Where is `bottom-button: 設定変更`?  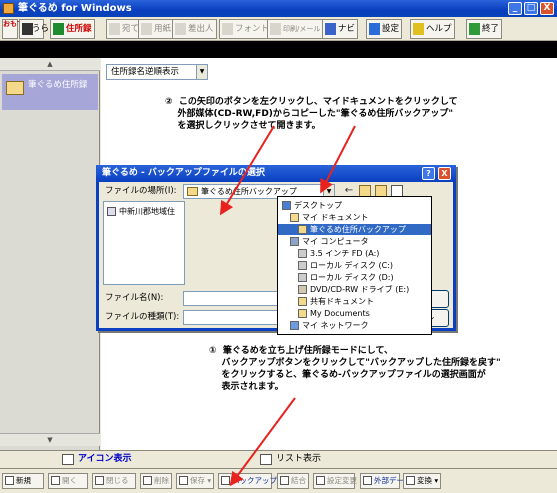 bottom-button: 設定変更 is located at coordinates (335, 481).